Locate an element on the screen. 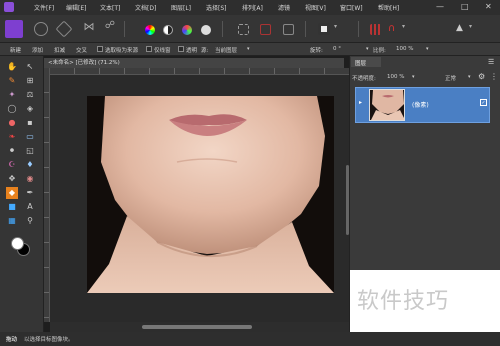 The height and width of the screenshot is (346, 500). document-tab-title: <未命名> [已修改] (71.2%) is located at coordinates (84, 63).